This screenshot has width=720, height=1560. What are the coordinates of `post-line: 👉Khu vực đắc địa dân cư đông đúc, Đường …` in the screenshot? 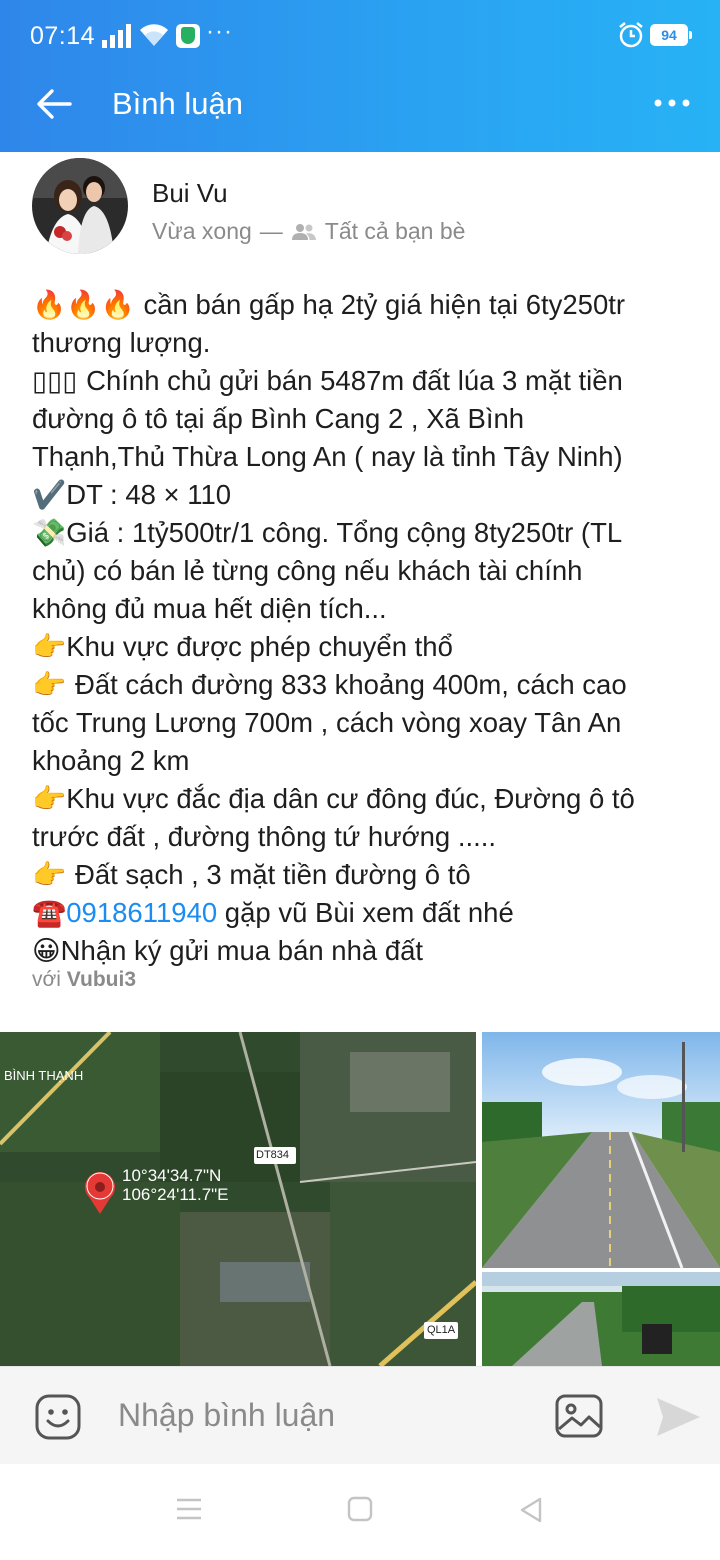 It's located at (333, 799).